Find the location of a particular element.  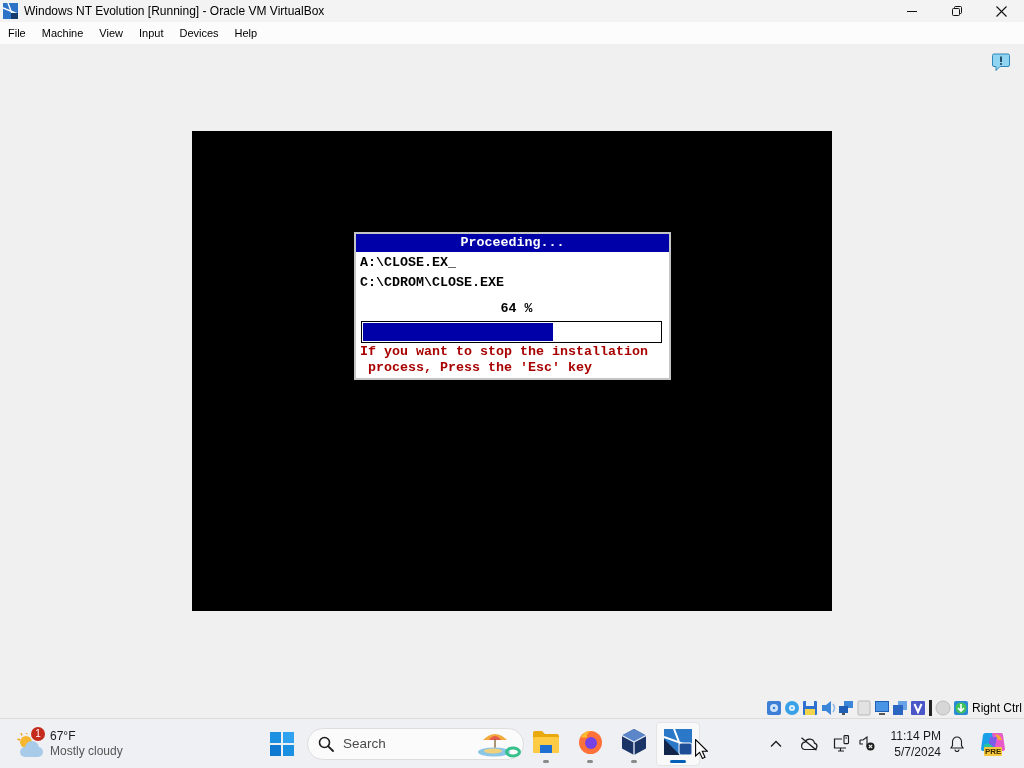

host-key-label: Right Ctrl is located at coordinates (997, 708).